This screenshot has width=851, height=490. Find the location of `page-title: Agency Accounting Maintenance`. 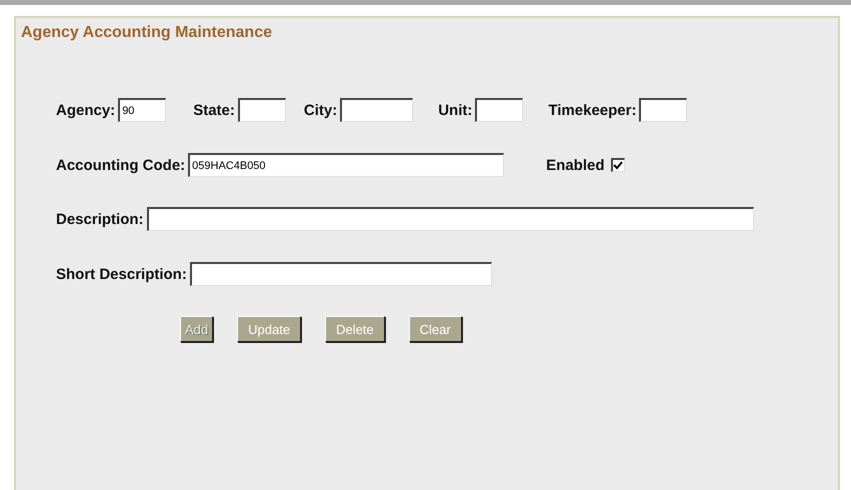

page-title: Agency Accounting Maintenance is located at coordinates (147, 33).